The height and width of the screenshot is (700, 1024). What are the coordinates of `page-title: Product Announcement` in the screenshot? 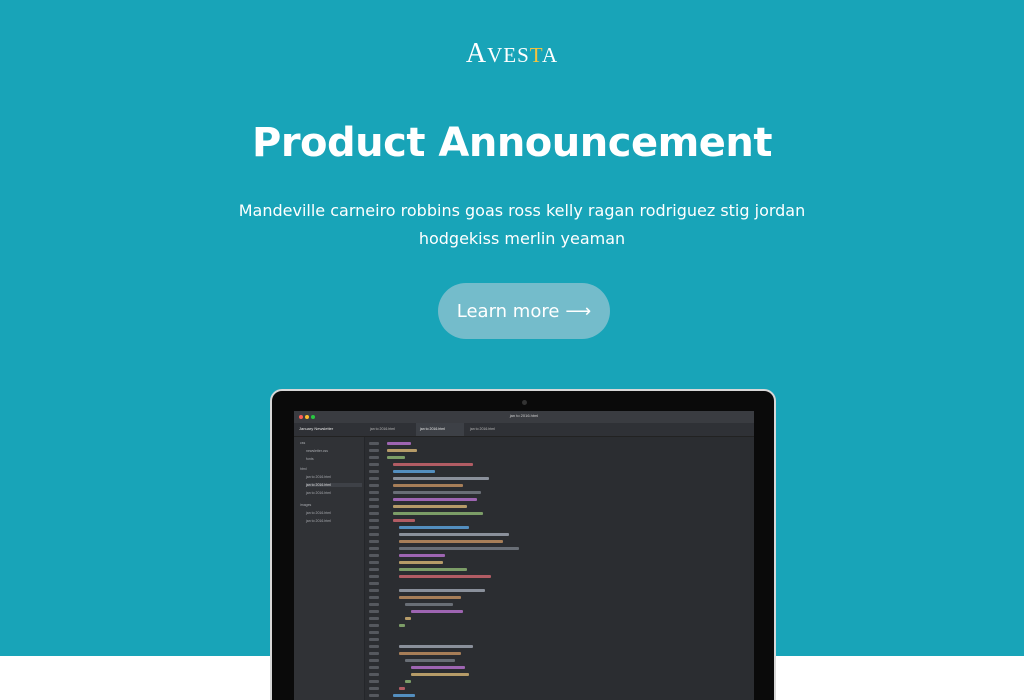 It's located at (512, 143).